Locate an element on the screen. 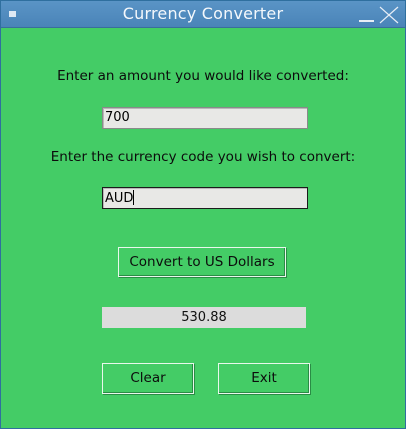 The width and height of the screenshot is (406, 429). exit-button: Exit is located at coordinates (264, 378).